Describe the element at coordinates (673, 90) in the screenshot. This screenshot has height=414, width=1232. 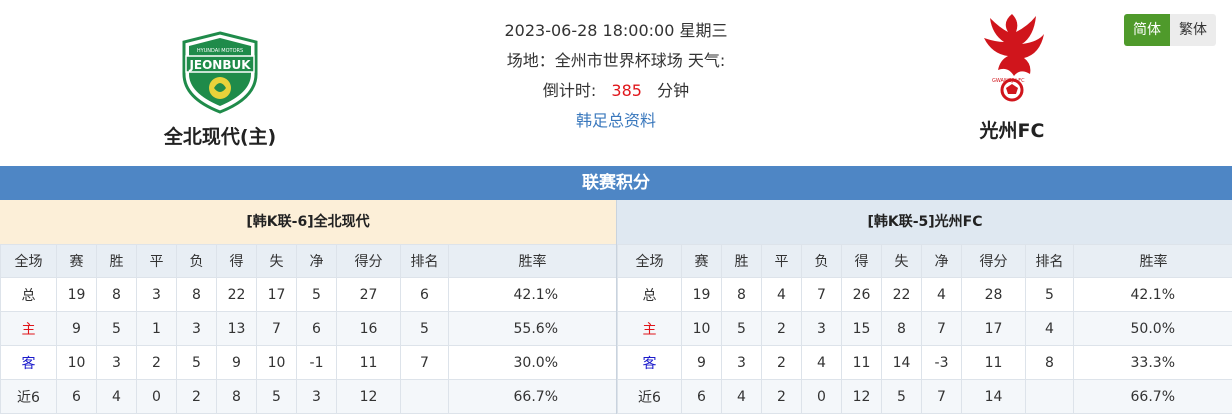
I see `countdown-unit: 分钟` at that location.